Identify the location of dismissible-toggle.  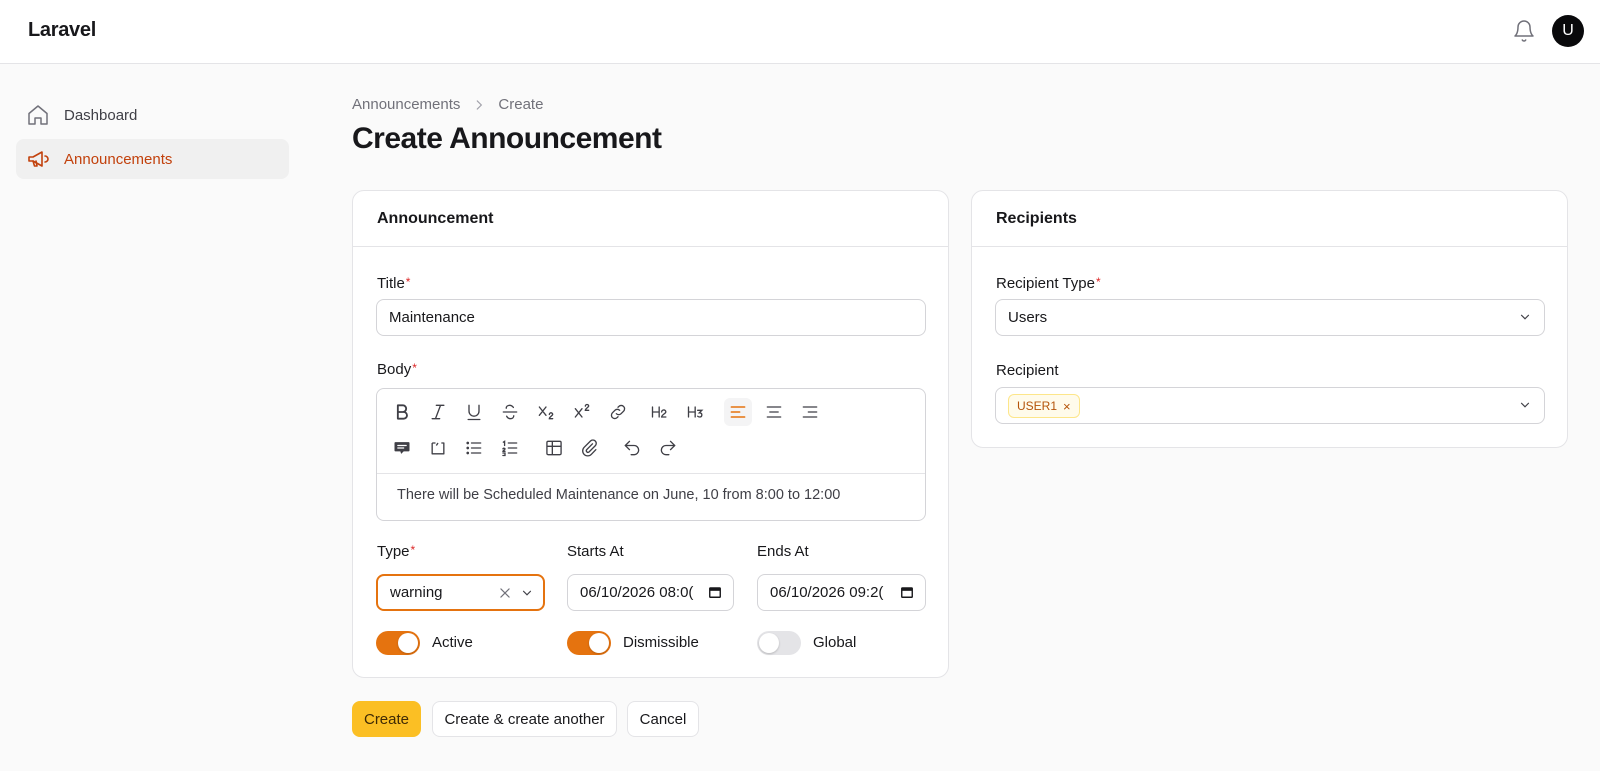
(589, 643).